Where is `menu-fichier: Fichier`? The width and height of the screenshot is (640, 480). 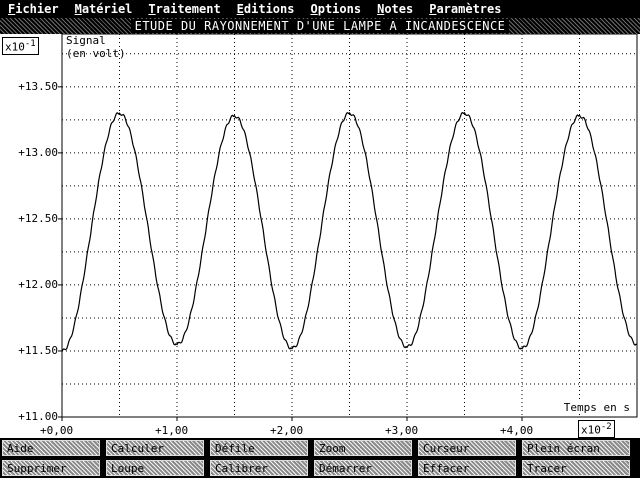
menu-fichier: Fichier is located at coordinates (33, 9).